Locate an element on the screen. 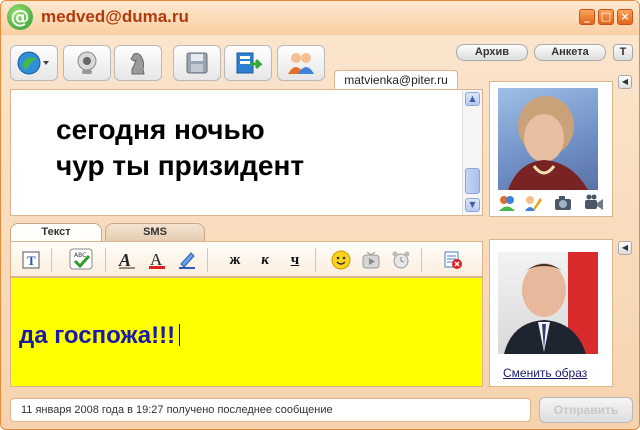  tab-sms: SMS is located at coordinates (155, 232).